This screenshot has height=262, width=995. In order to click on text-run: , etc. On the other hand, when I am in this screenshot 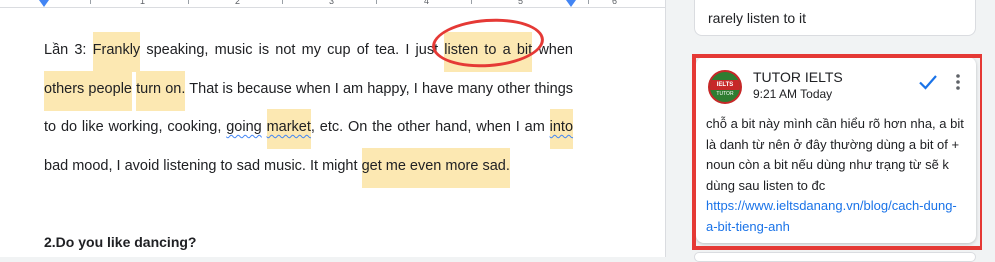, I will do `click(430, 127)`.